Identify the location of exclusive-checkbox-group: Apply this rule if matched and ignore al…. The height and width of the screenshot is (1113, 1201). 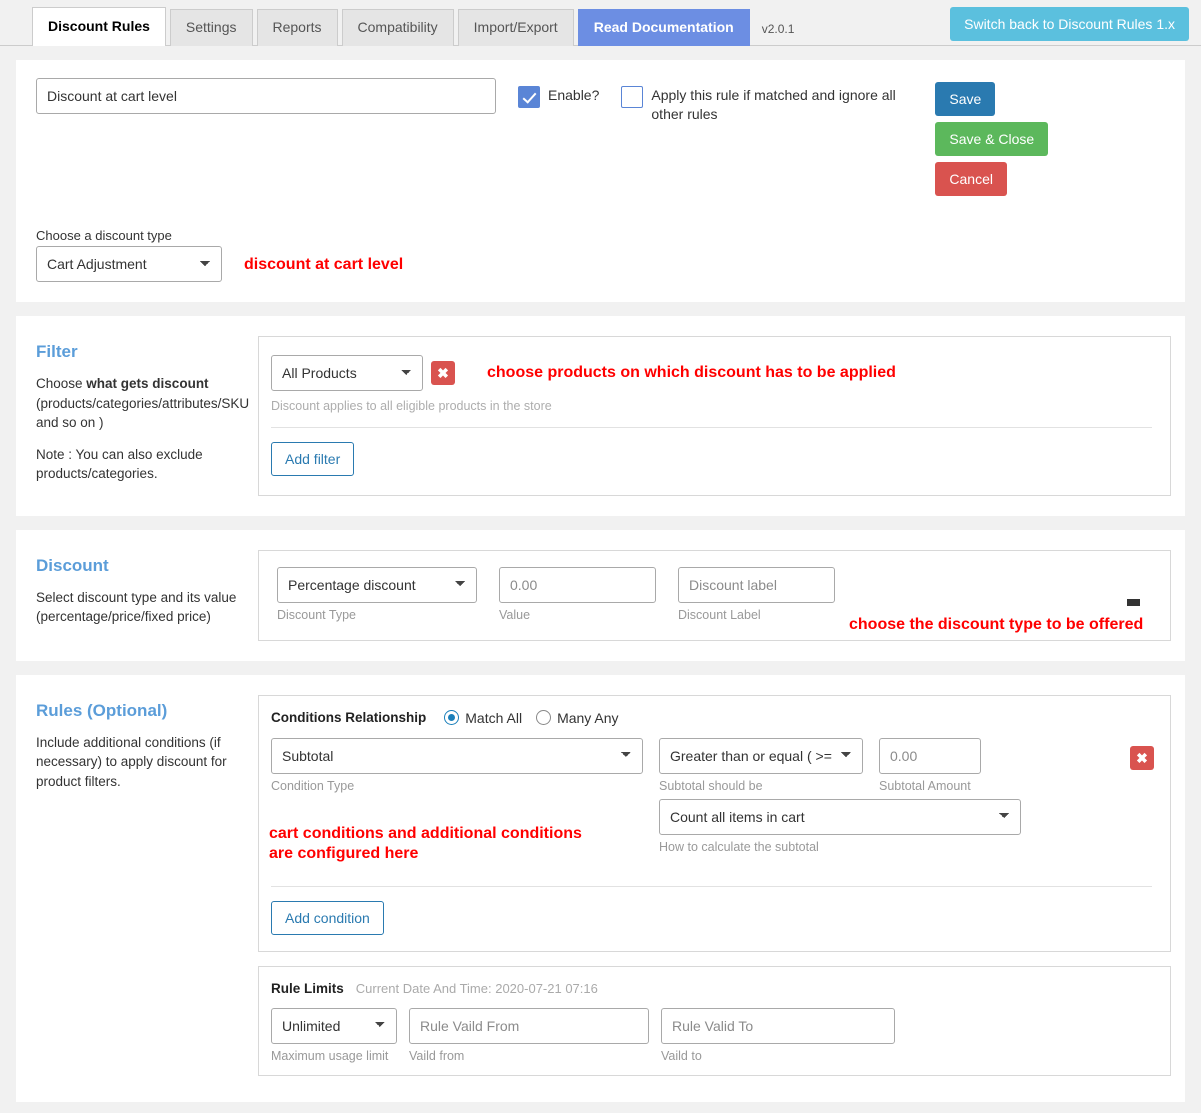
(770, 101).